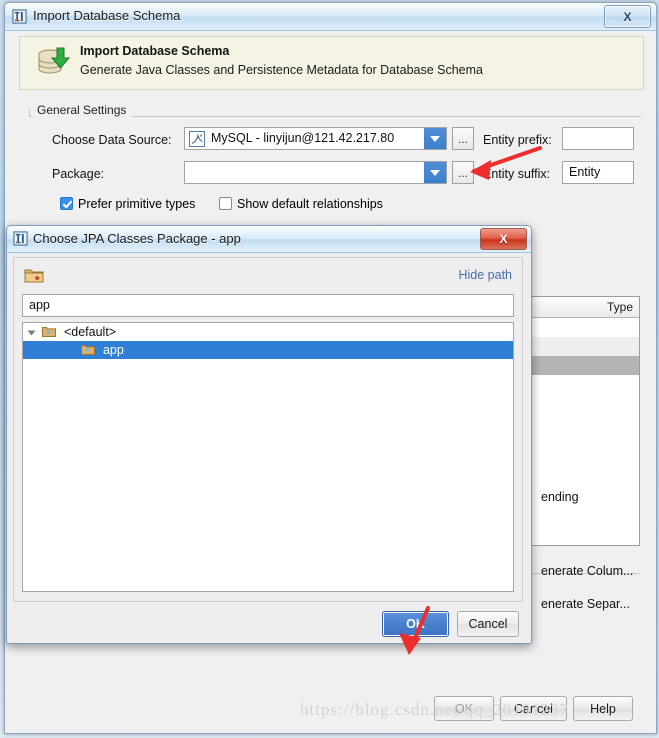  I want to click on data-source-value: MySQL - linyijun@121.42.217.80, so click(303, 138).